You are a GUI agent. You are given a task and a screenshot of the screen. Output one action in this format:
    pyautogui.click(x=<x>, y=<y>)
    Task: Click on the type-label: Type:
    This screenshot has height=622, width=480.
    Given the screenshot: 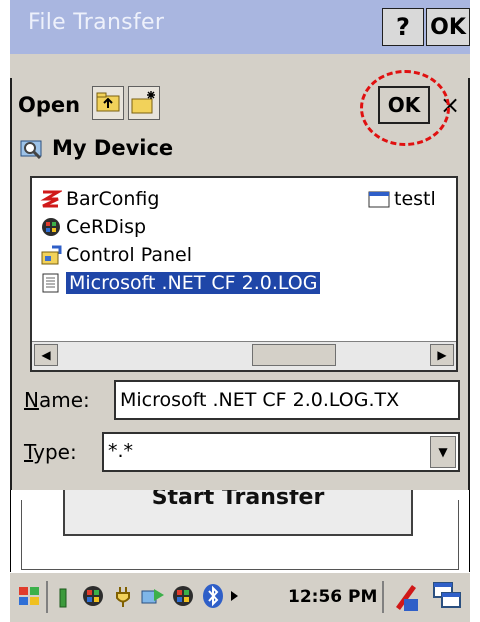 What is the action you would take?
    pyautogui.click(x=50, y=452)
    